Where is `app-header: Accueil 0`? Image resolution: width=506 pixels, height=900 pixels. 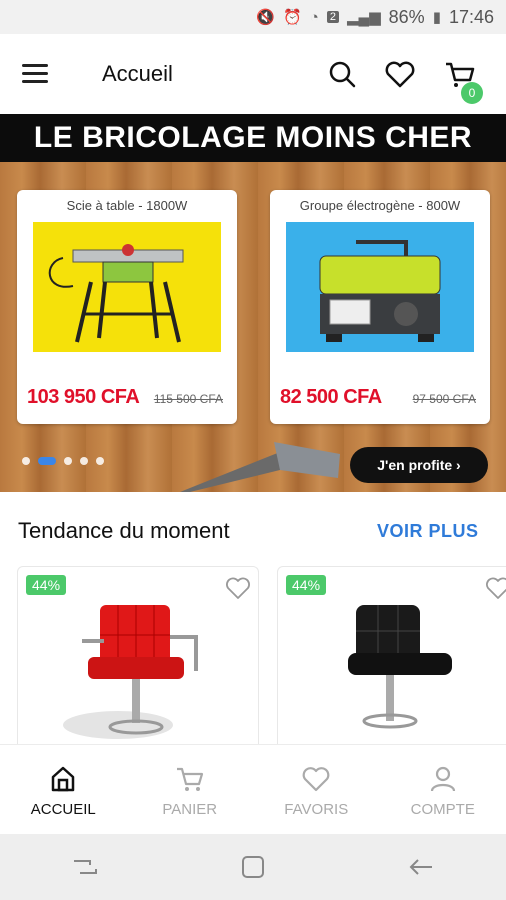 app-header: Accueil 0 is located at coordinates (253, 74).